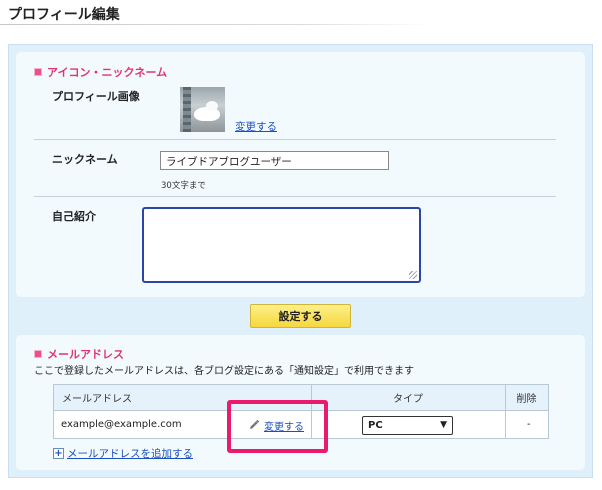  I want to click on resize-grip-icon, so click(413, 275).